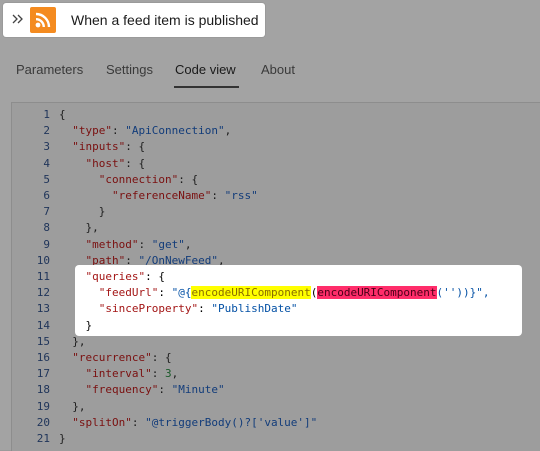 Image resolution: width=540 pixels, height=451 pixels. What do you see at coordinates (278, 69) in the screenshot?
I see `tab-about: About` at bounding box center [278, 69].